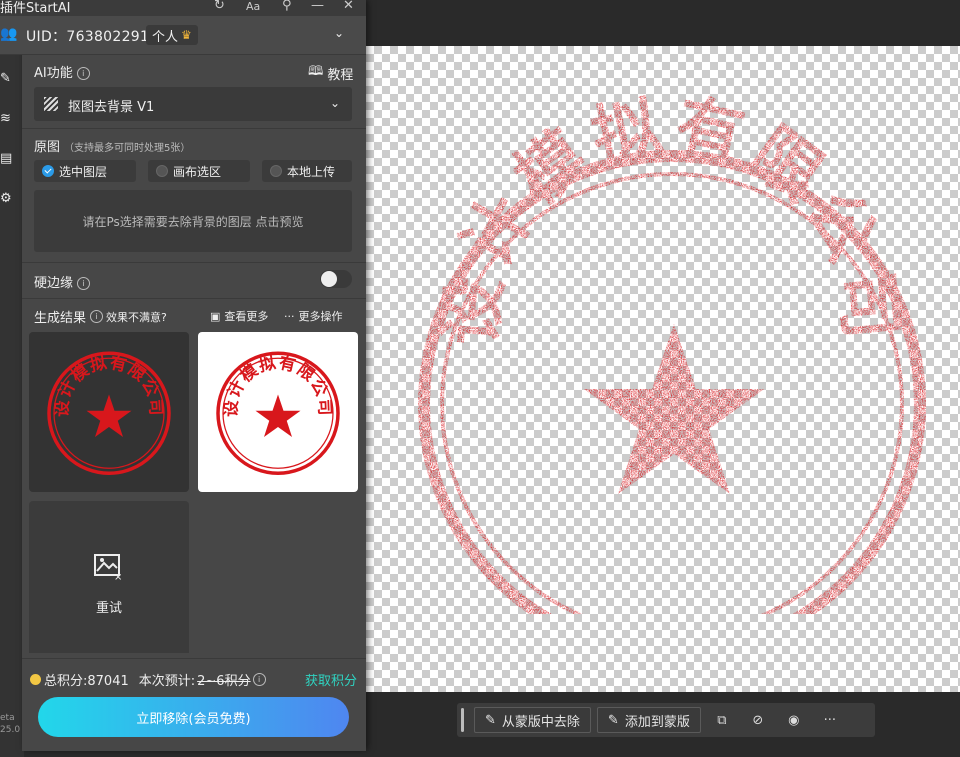  What do you see at coordinates (330, 73) in the screenshot?
I see `tutorial-link: 🕮 教程` at bounding box center [330, 73].